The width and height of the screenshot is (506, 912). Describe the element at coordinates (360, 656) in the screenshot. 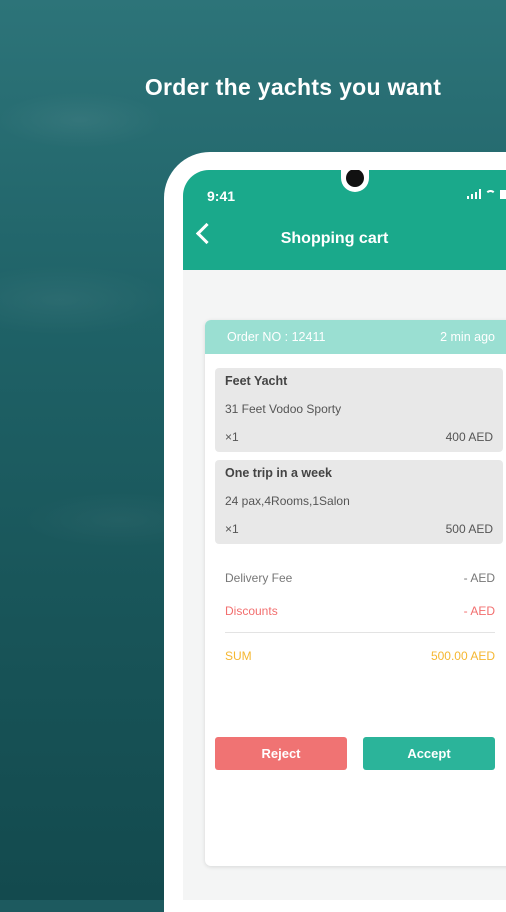

I see `sum-row: SUM 500.00 AED` at that location.